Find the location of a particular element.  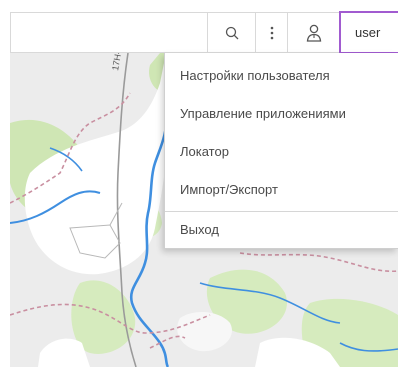

menu-item-user-settings: Настройки пользователя is located at coordinates (281, 75).